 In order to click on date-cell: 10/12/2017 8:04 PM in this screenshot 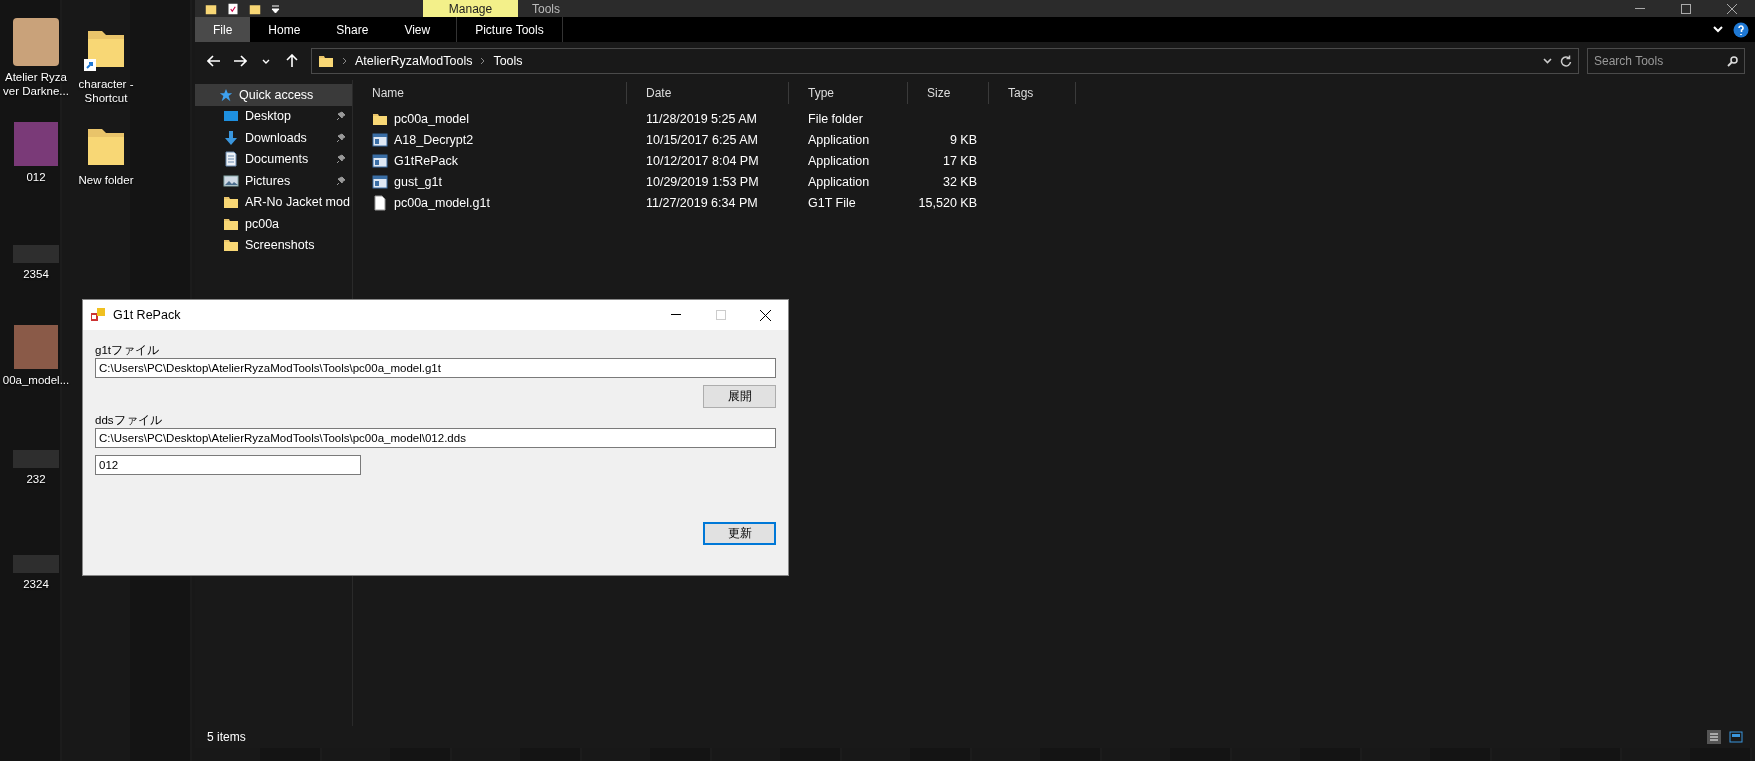, I will do `click(702, 160)`.